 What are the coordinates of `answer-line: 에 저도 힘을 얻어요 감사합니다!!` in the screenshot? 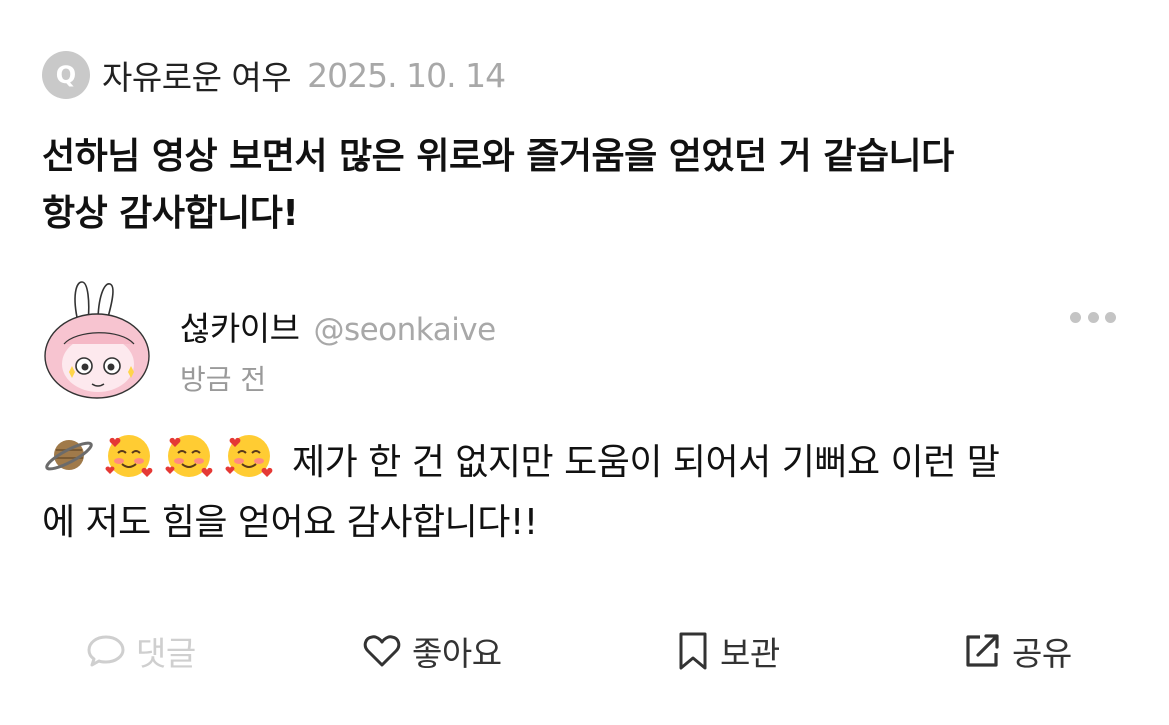 It's located at (290, 522).